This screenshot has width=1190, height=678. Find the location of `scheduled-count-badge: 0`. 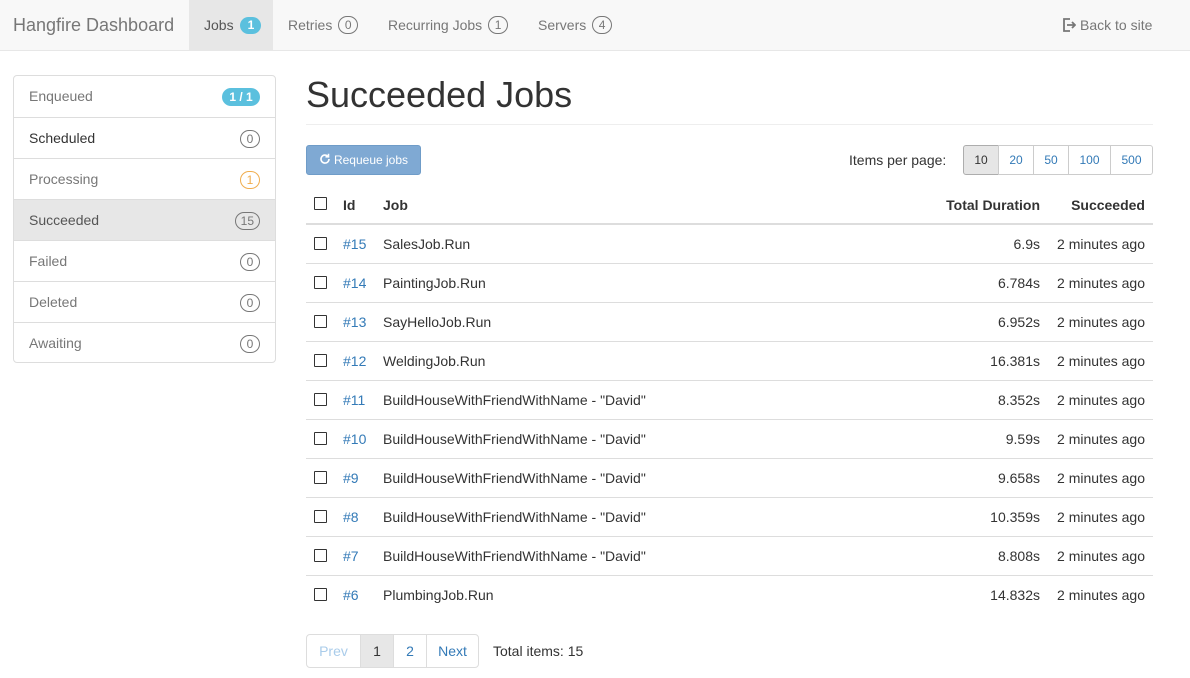

scheduled-count-badge: 0 is located at coordinates (250, 139).